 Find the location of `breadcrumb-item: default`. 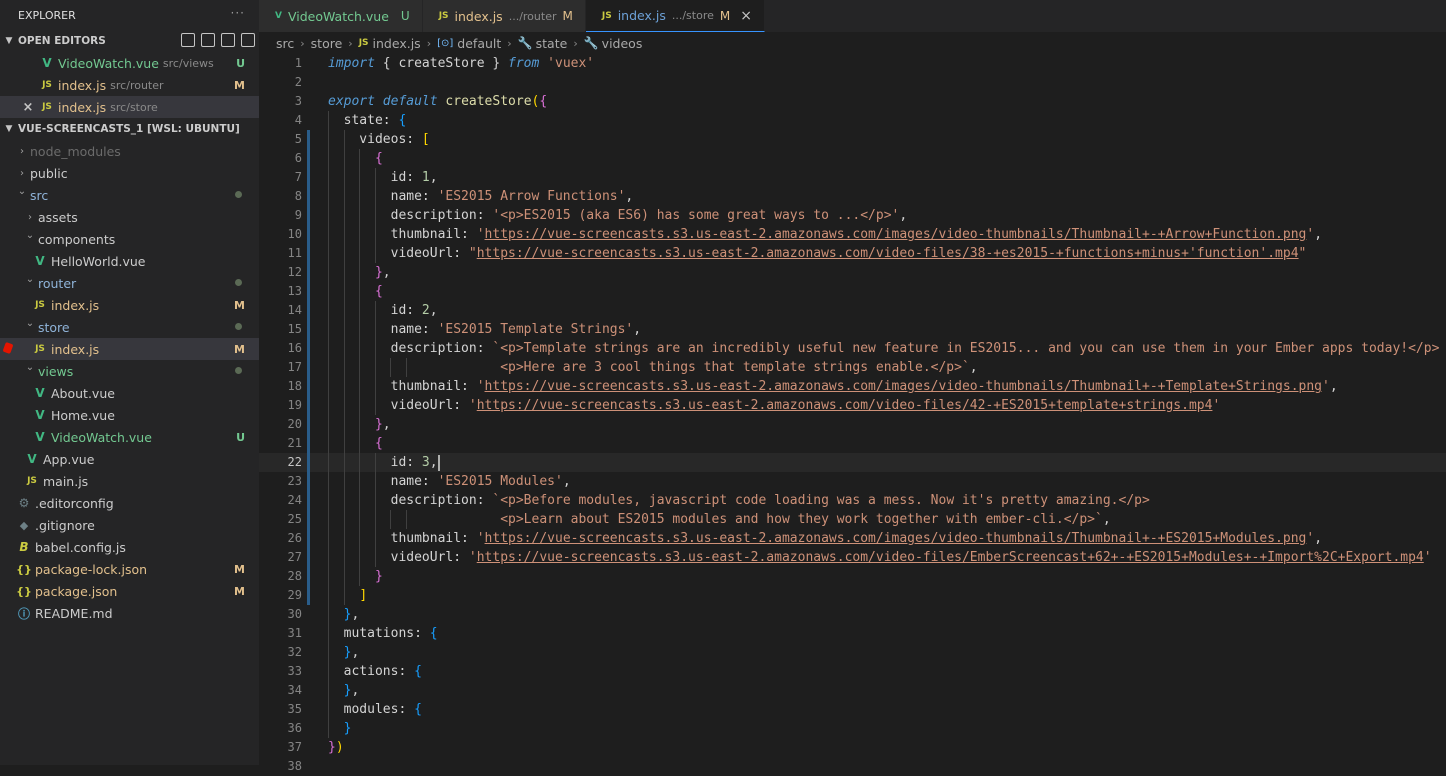

breadcrumb-item: default is located at coordinates (479, 43).